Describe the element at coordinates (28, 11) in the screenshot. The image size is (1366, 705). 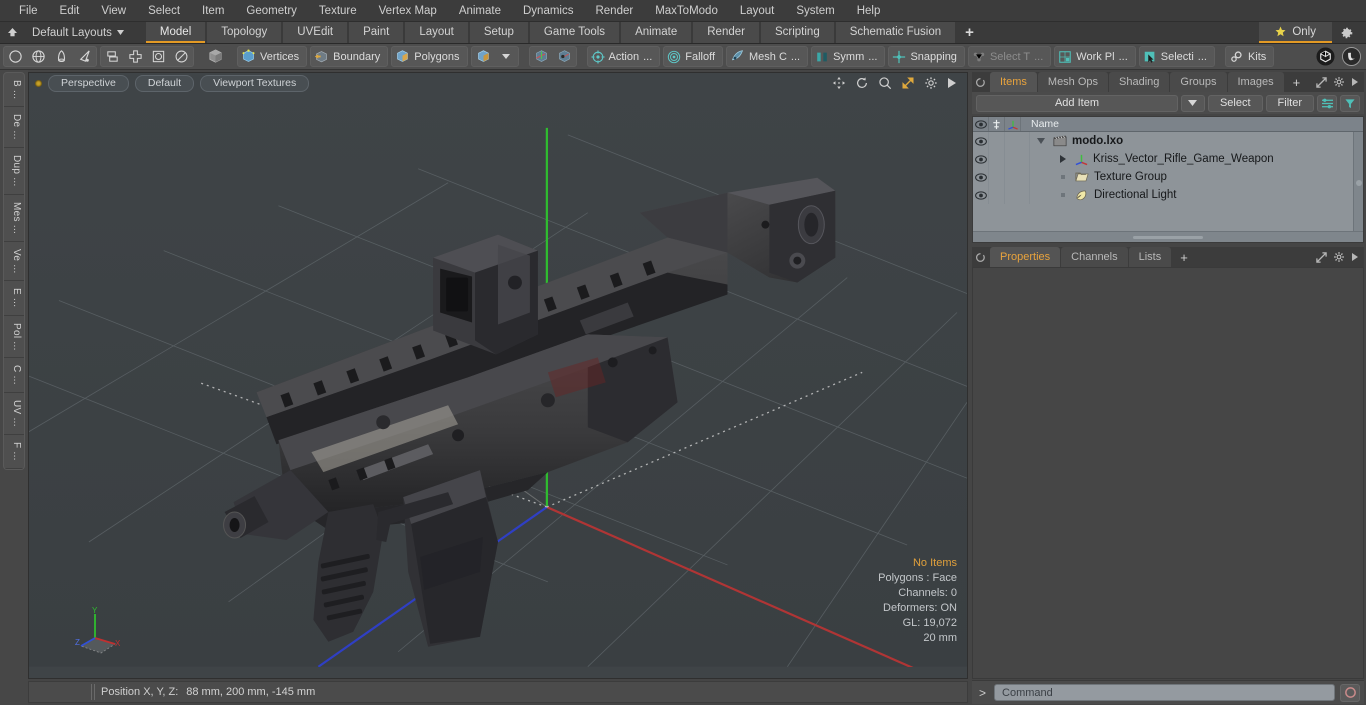
I see `menu-item-file: File` at that location.